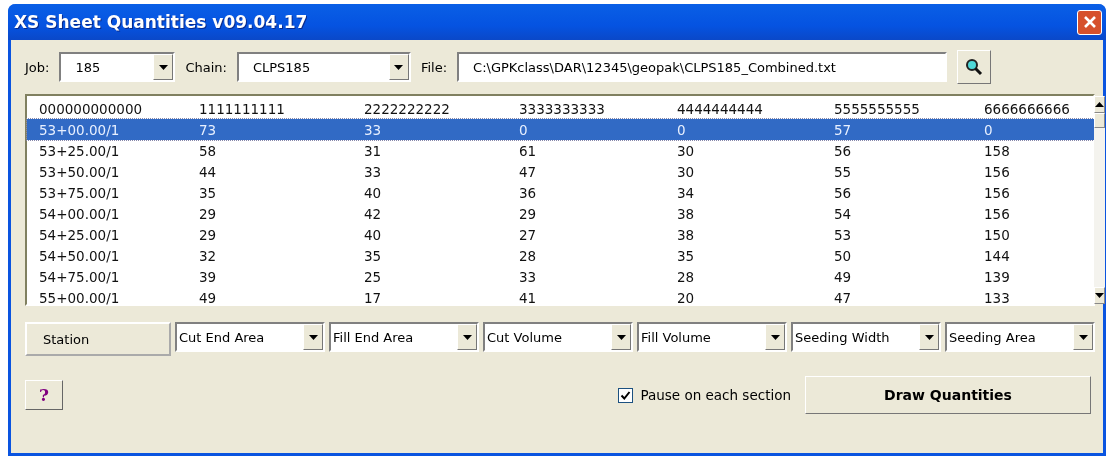 This screenshot has height=463, width=1112. I want to click on table-cell-text: 41, so click(528, 297).